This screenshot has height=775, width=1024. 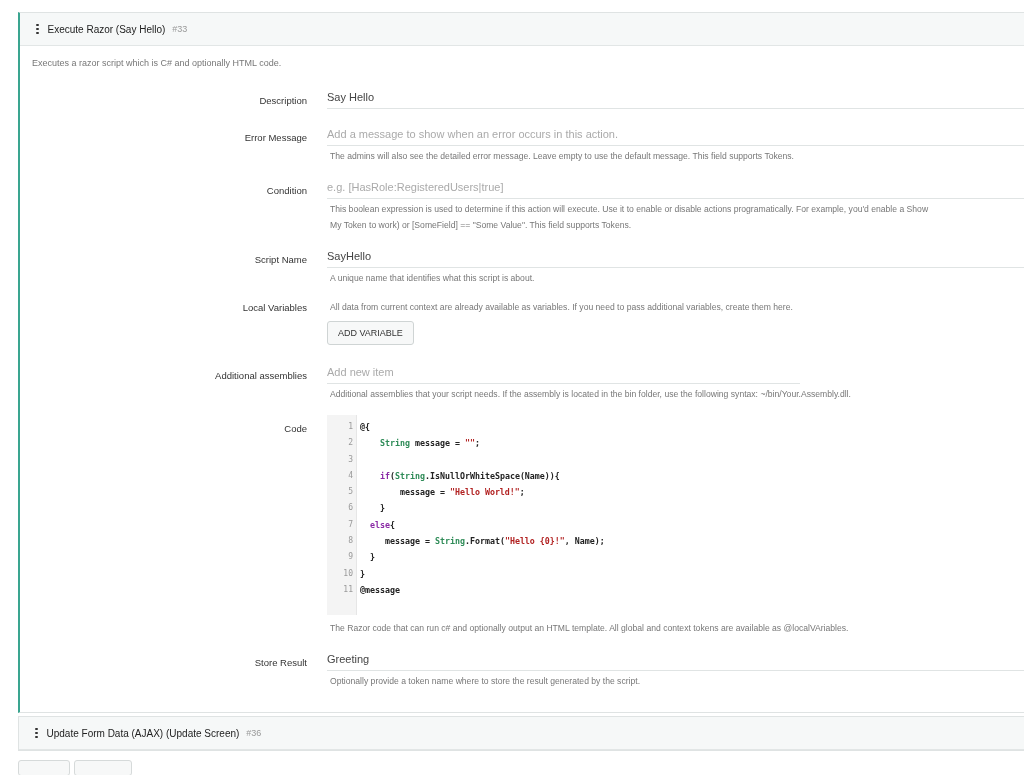 What do you see at coordinates (350, 459) in the screenshot?
I see `line-number: 3` at bounding box center [350, 459].